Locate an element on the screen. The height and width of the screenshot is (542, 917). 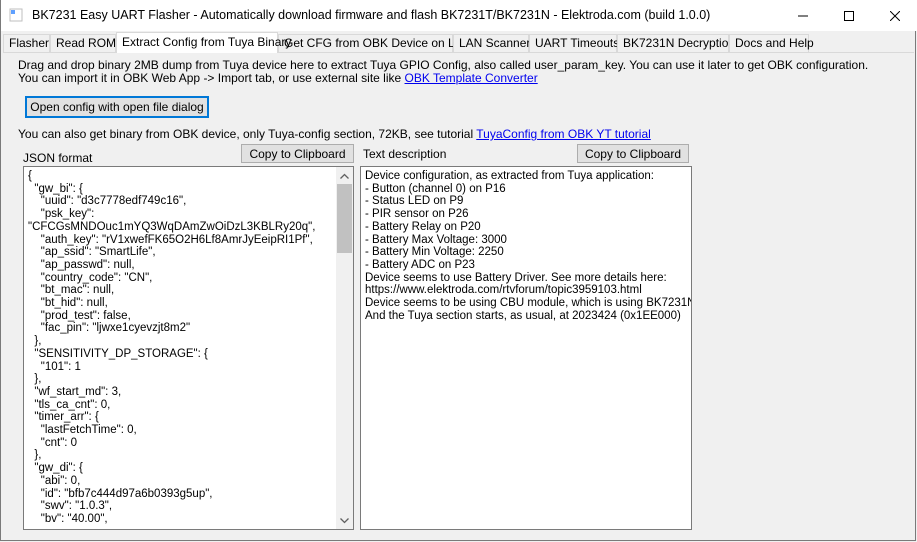
description-line: - Battery ADC on P23 is located at coordinates (420, 264).